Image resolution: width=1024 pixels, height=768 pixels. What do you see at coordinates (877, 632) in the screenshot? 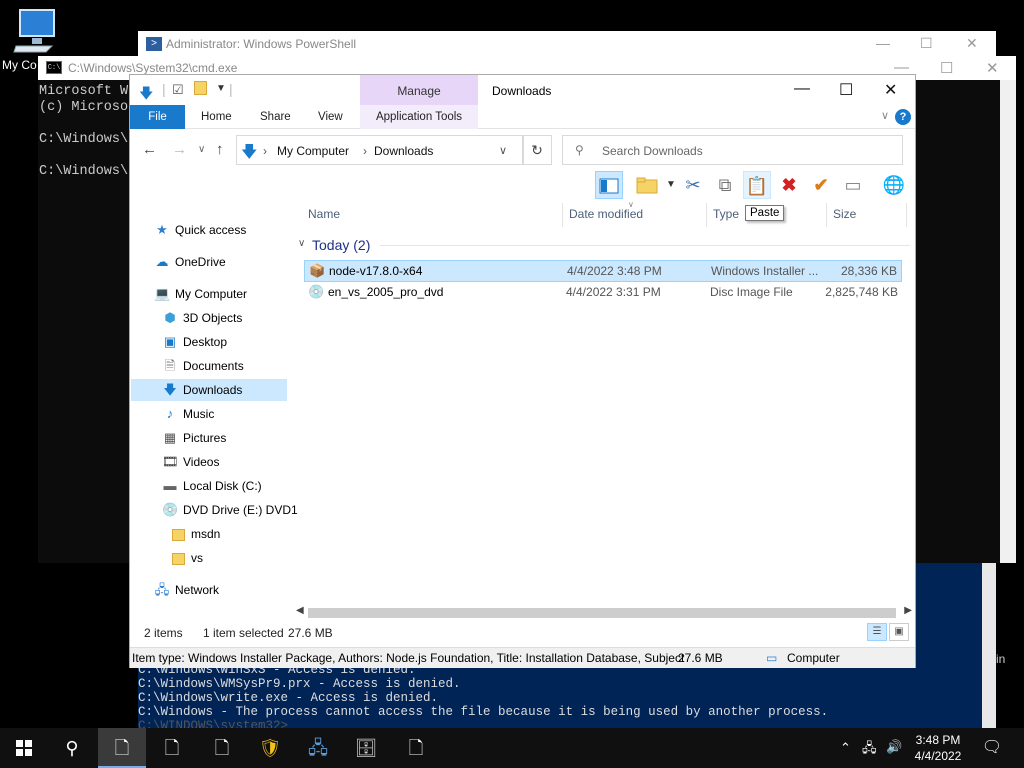
I see `details-view-button: ☰` at bounding box center [877, 632].